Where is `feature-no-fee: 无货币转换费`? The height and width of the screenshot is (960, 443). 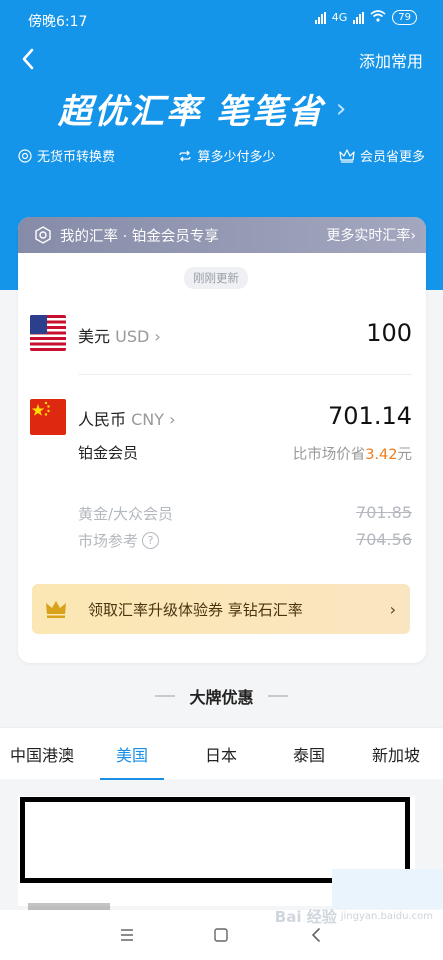
feature-no-fee: 无货币转换费 is located at coordinates (66, 155).